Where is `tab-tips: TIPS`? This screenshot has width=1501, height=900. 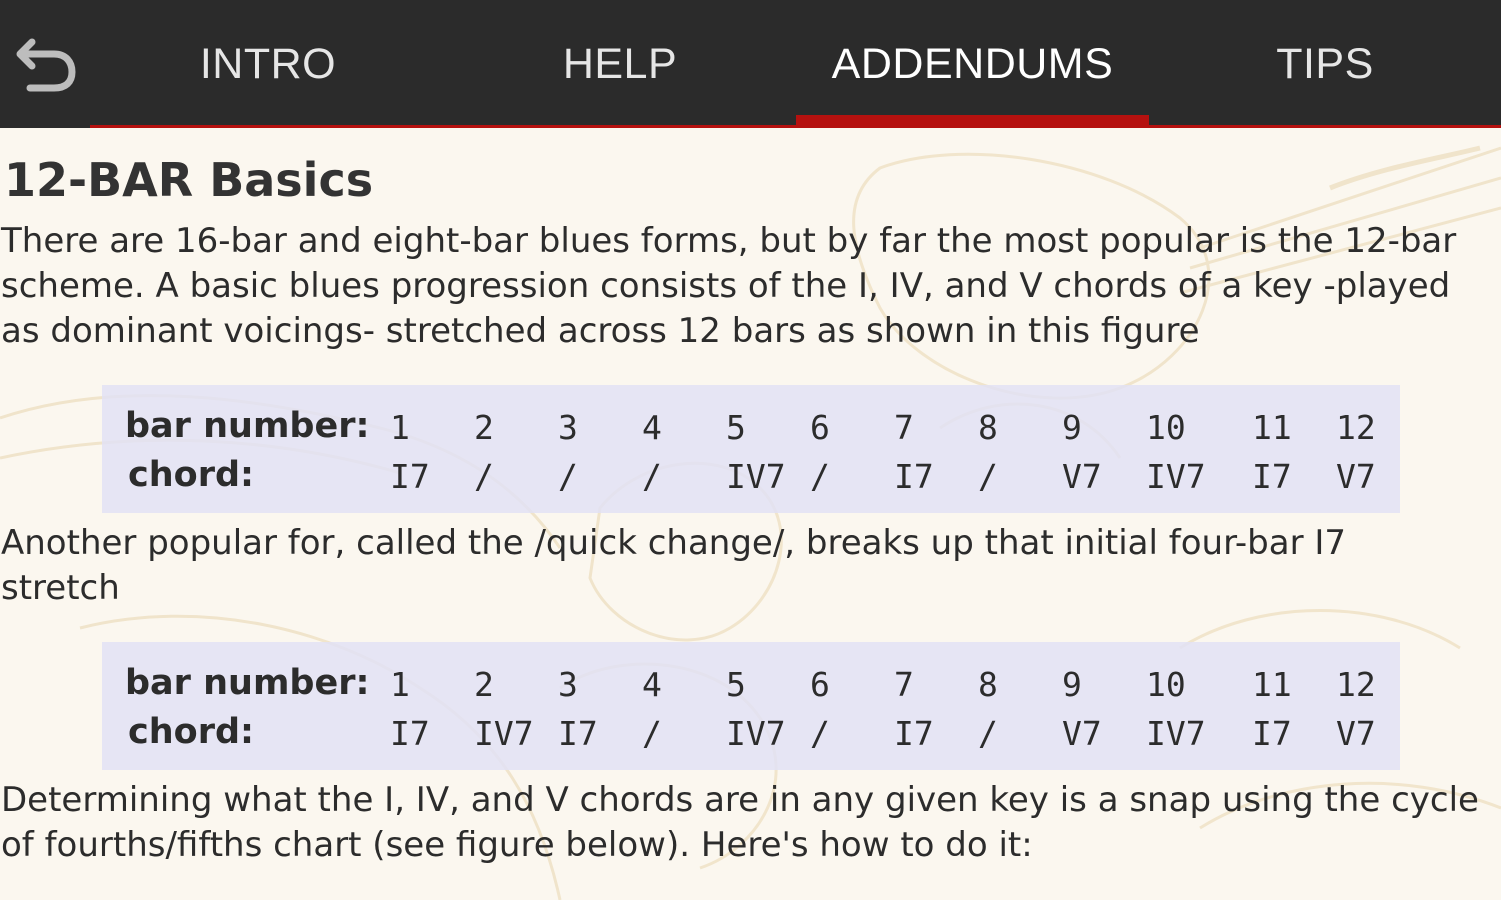 tab-tips: TIPS is located at coordinates (1325, 64).